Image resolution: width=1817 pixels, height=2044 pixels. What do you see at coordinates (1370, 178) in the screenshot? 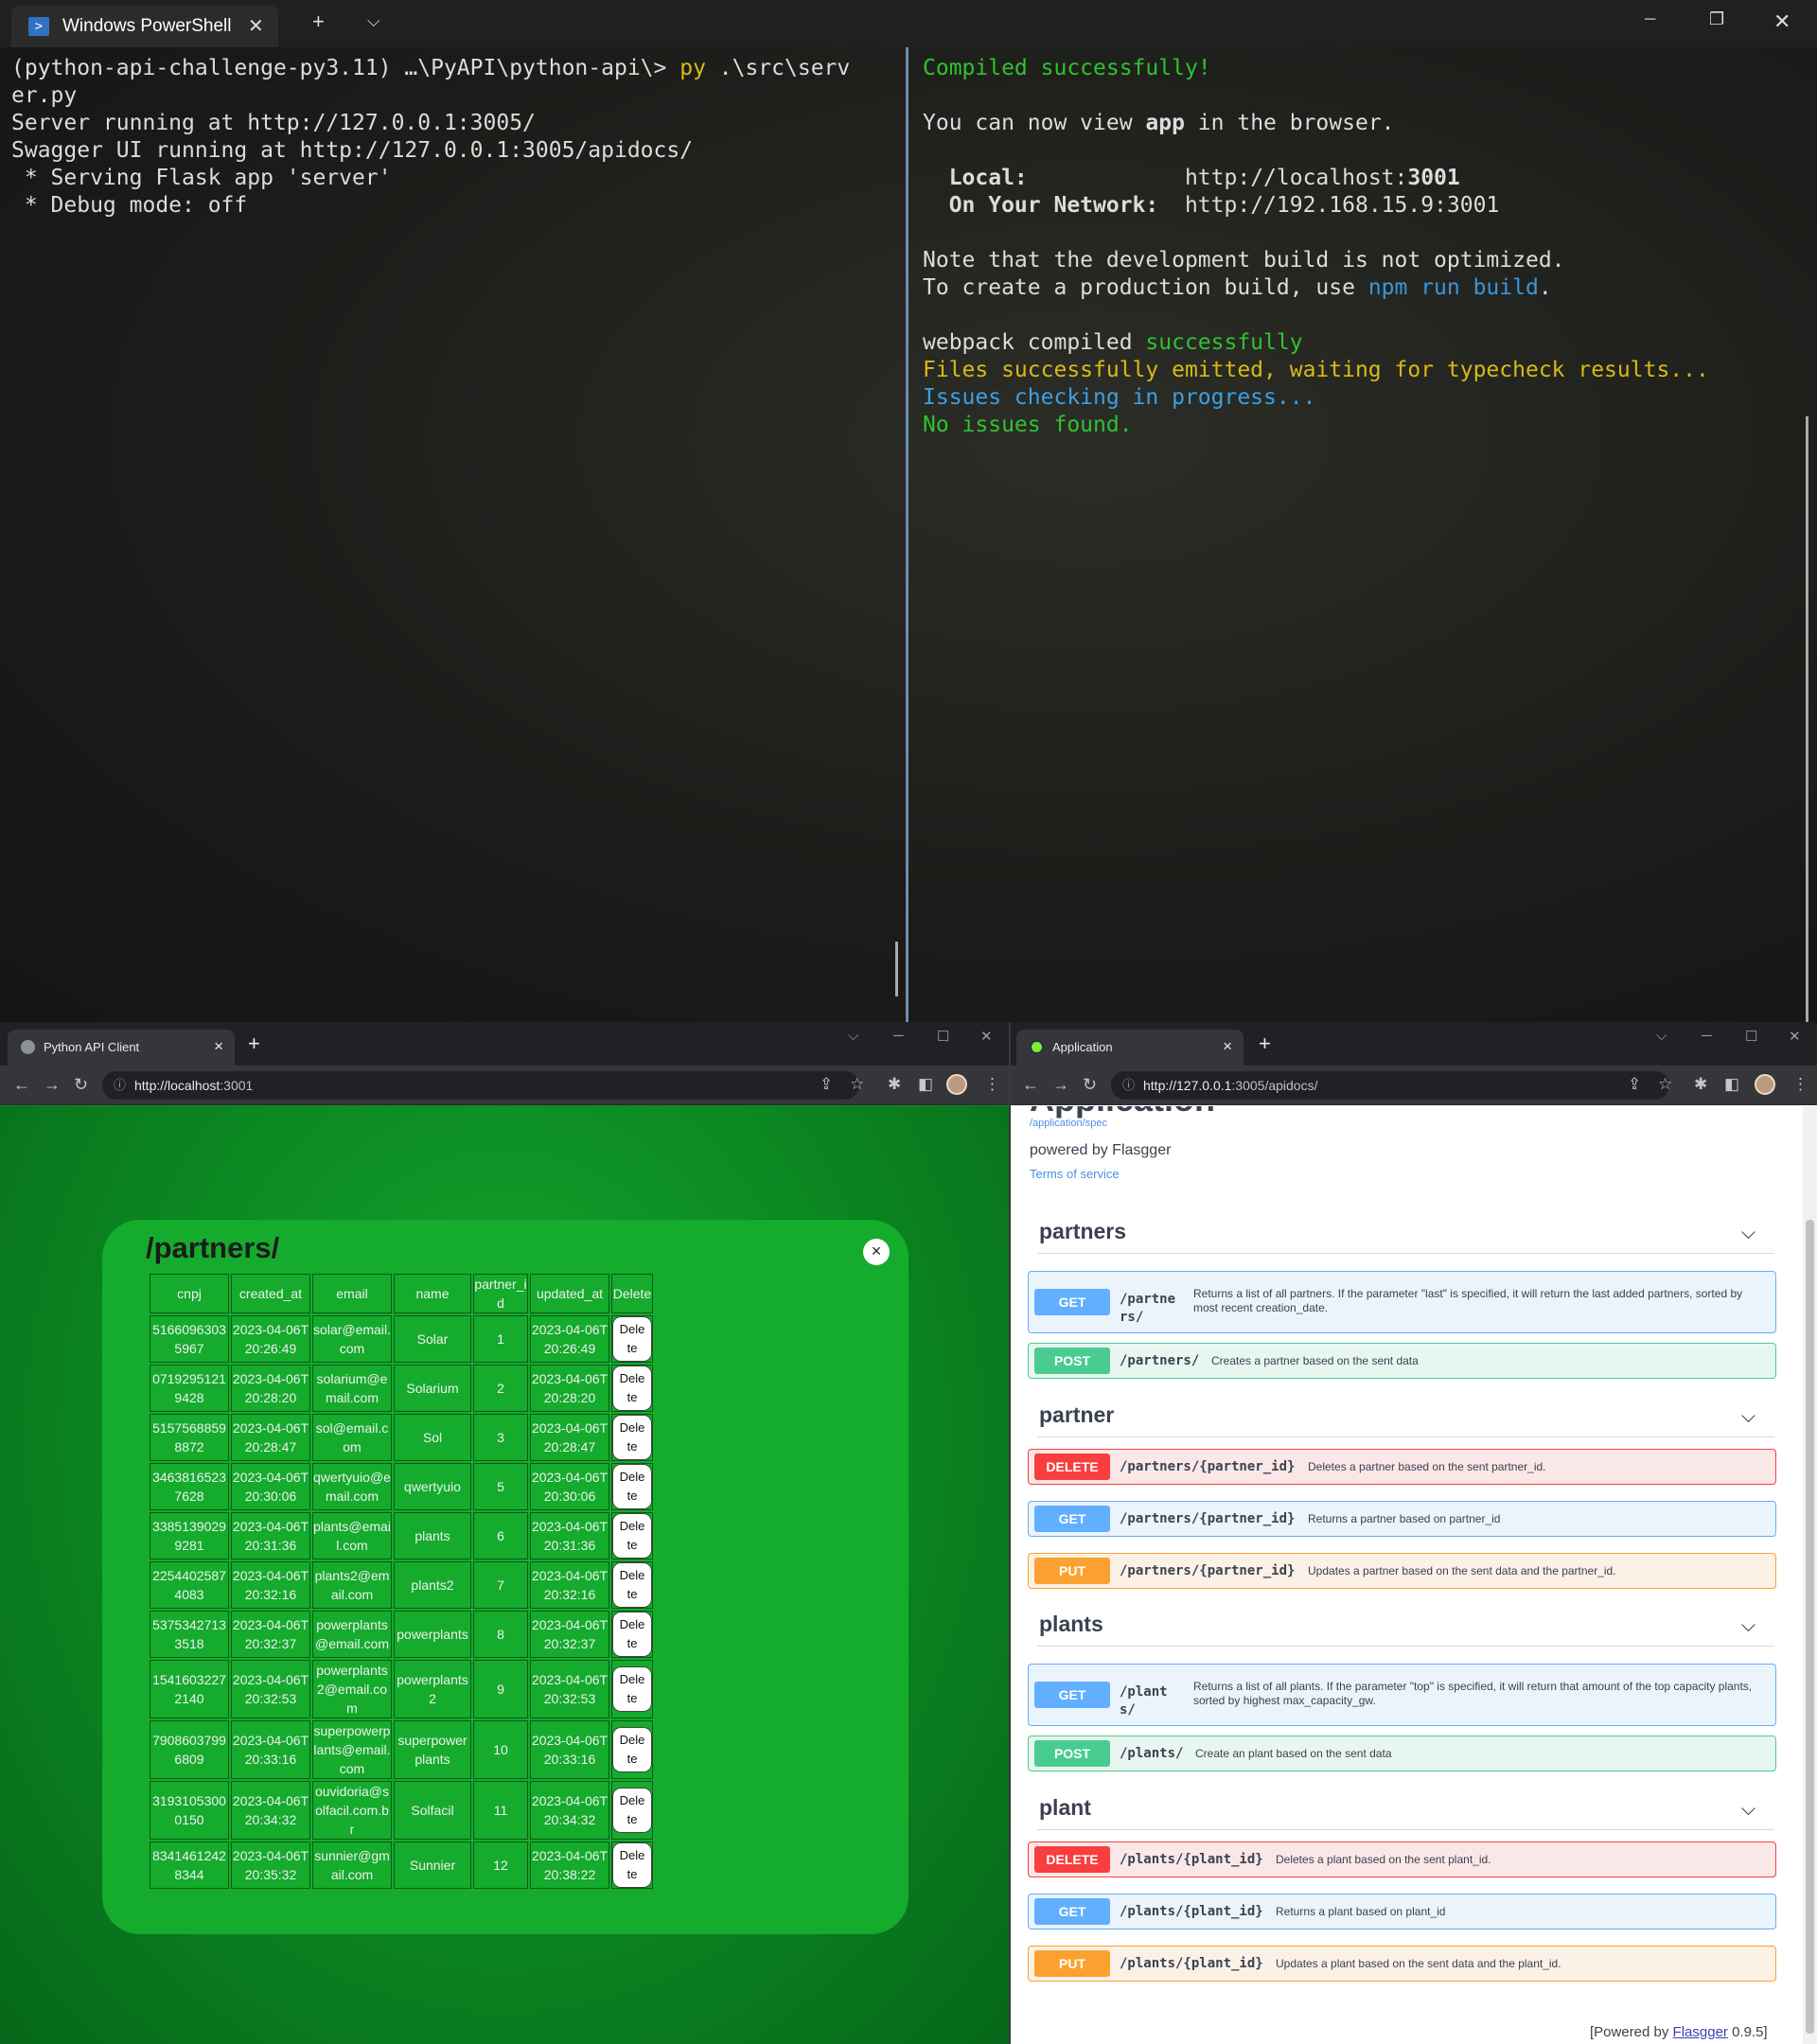
I see `terminal-line: Local: http://localhost:3001` at bounding box center [1370, 178].